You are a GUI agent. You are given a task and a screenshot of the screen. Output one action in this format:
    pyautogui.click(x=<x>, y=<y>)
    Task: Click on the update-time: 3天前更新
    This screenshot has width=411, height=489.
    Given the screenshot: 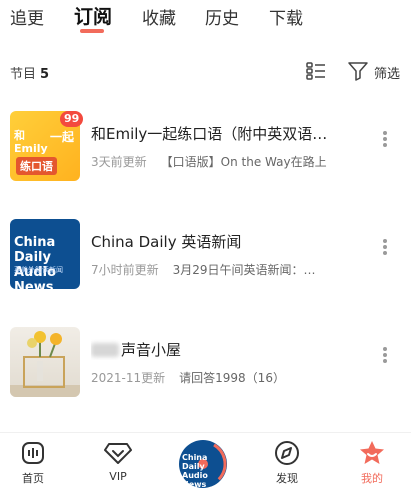 What is the action you would take?
    pyautogui.click(x=119, y=162)
    